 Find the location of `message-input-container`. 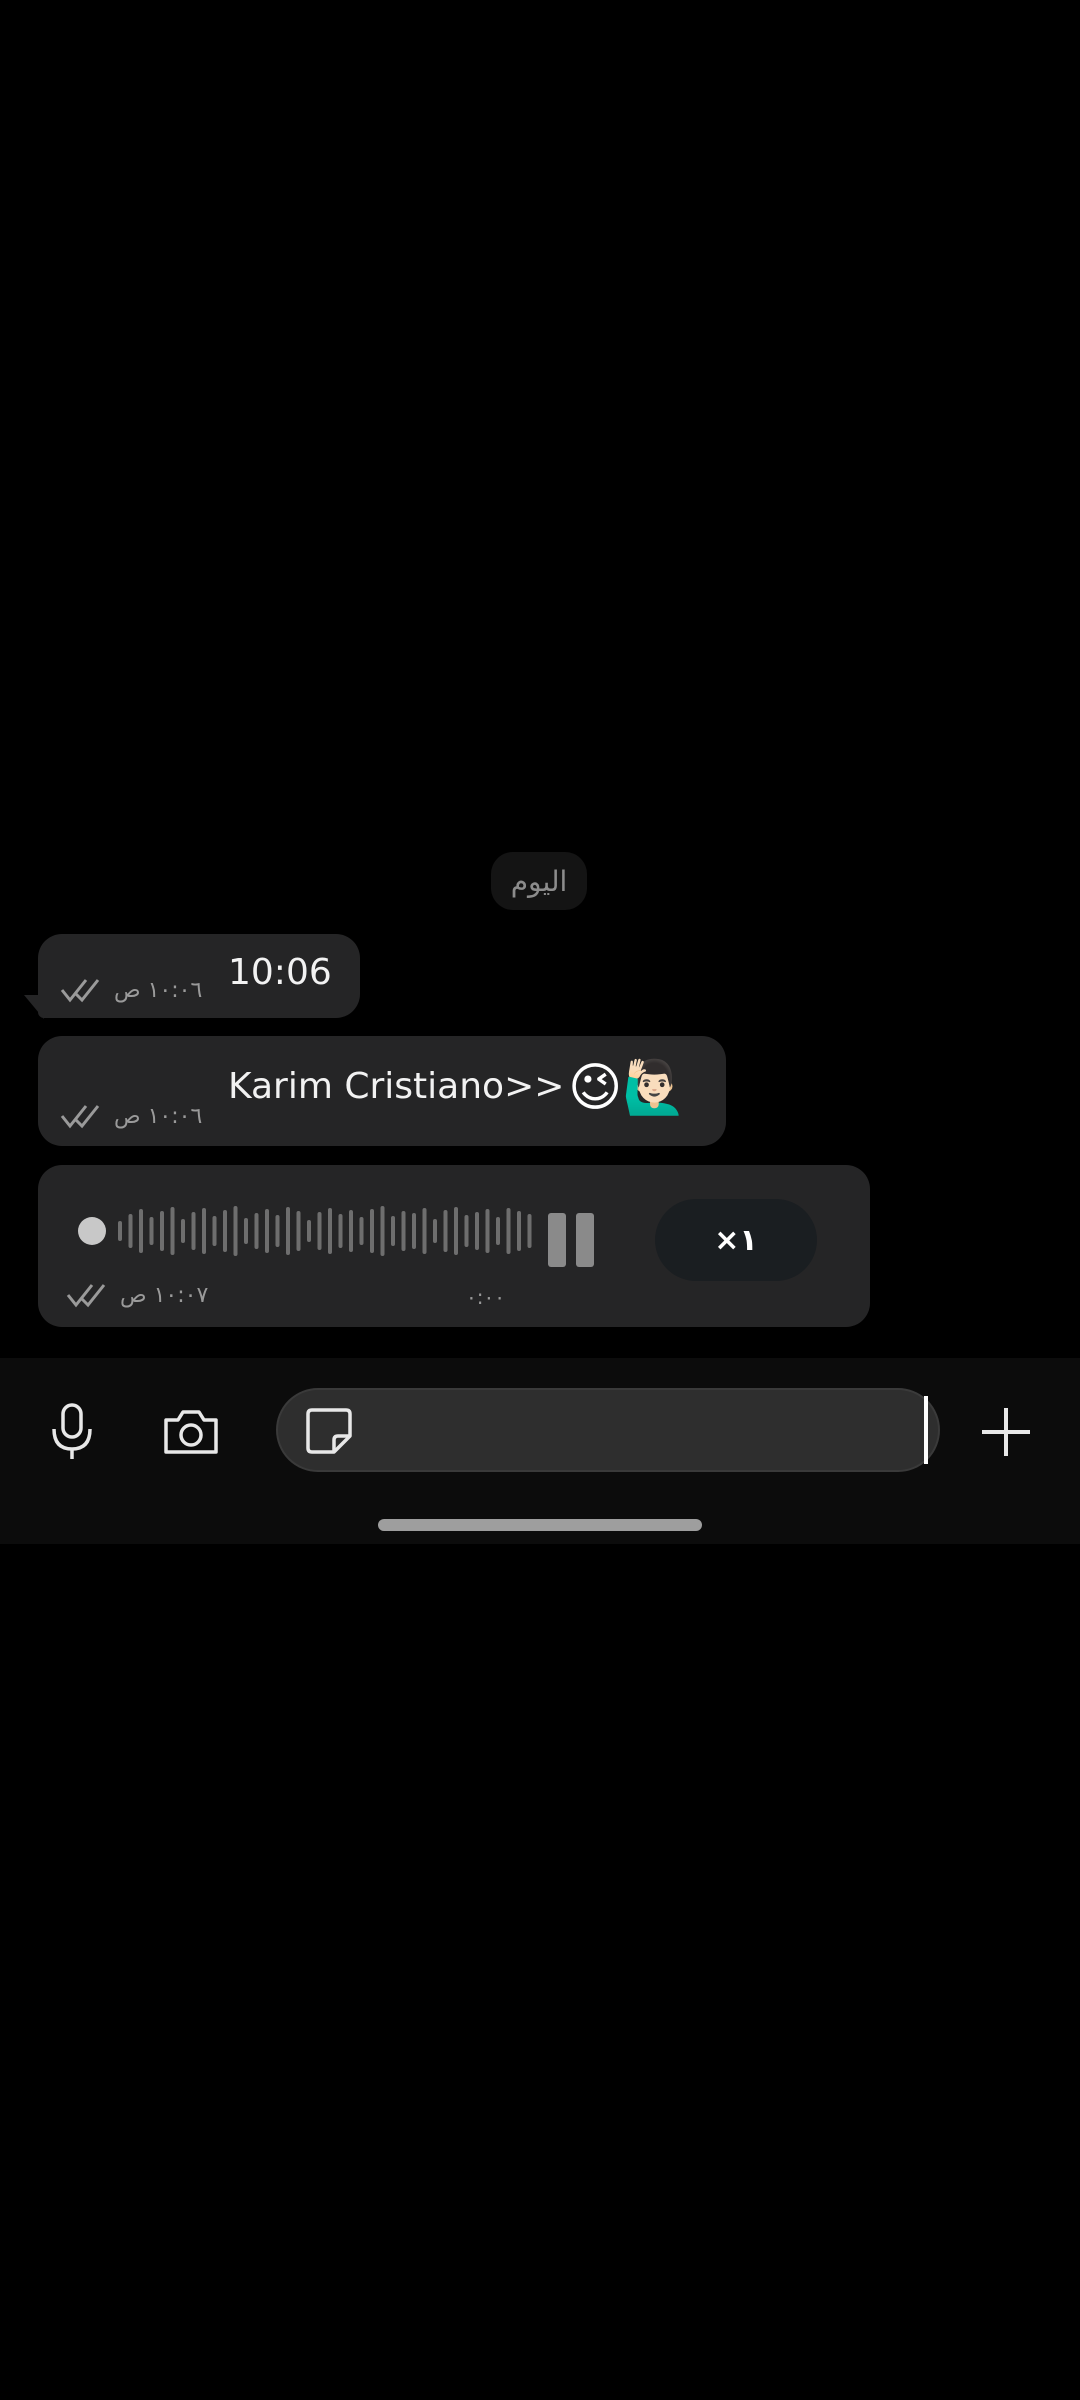

message-input-container is located at coordinates (608, 1430).